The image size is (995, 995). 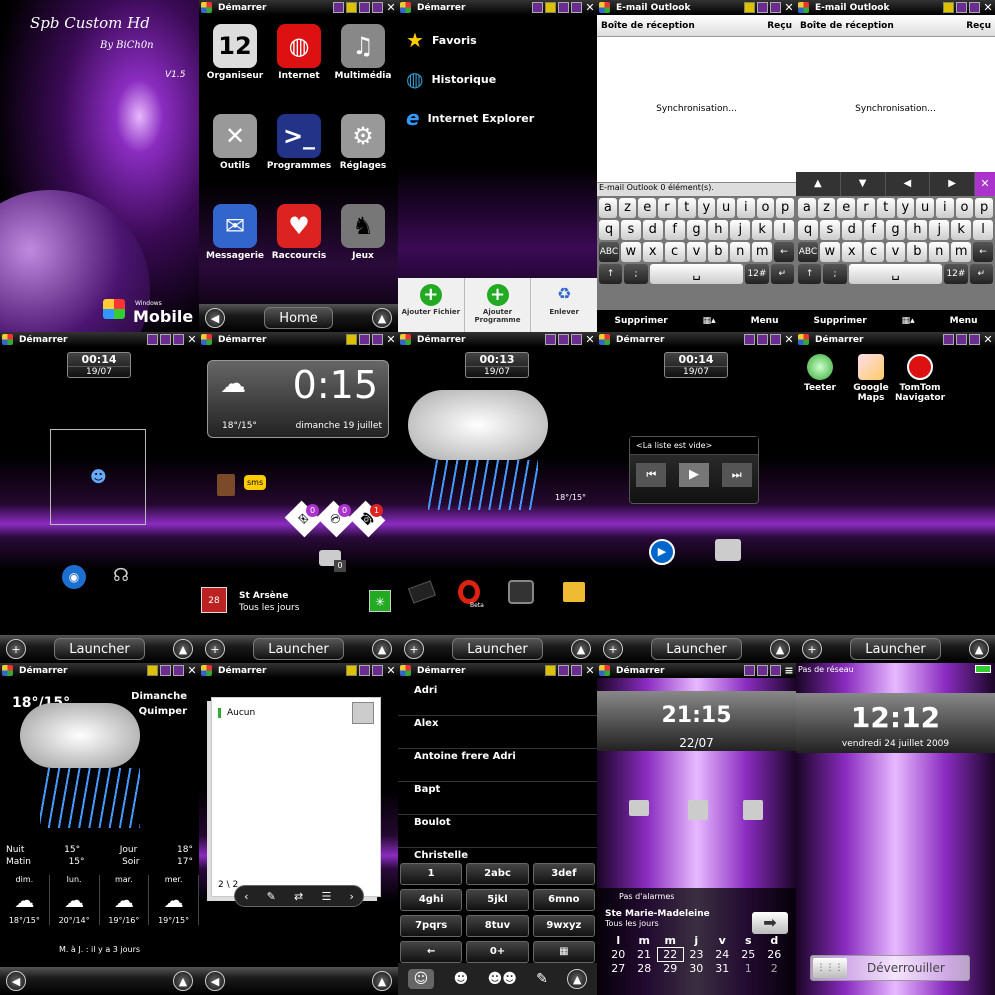 I want to click on list-item: Antoine frere Adri, so click(x=497, y=765).